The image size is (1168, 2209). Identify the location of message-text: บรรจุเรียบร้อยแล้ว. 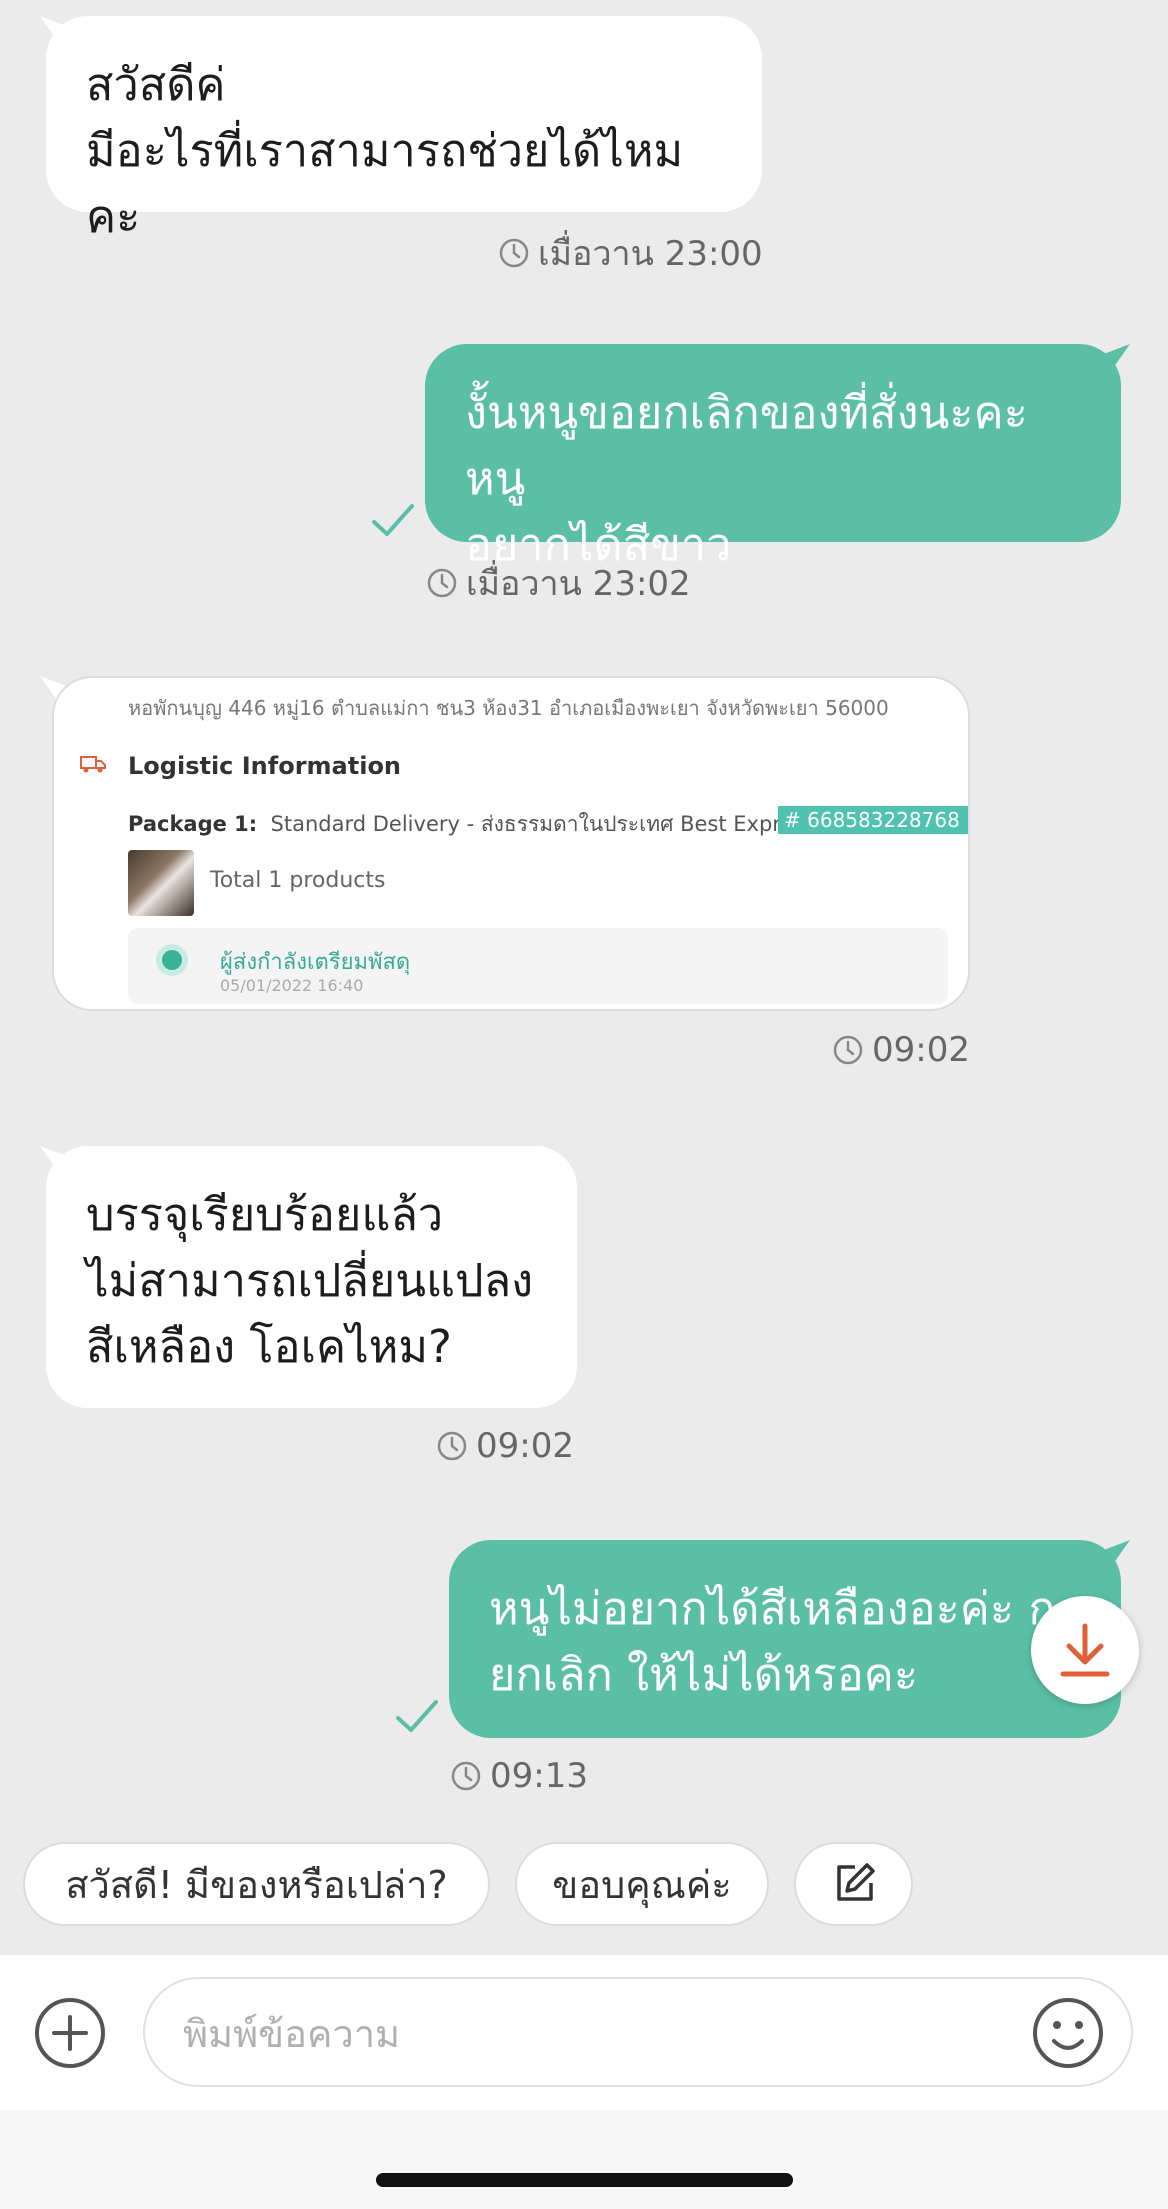
(265, 1214).